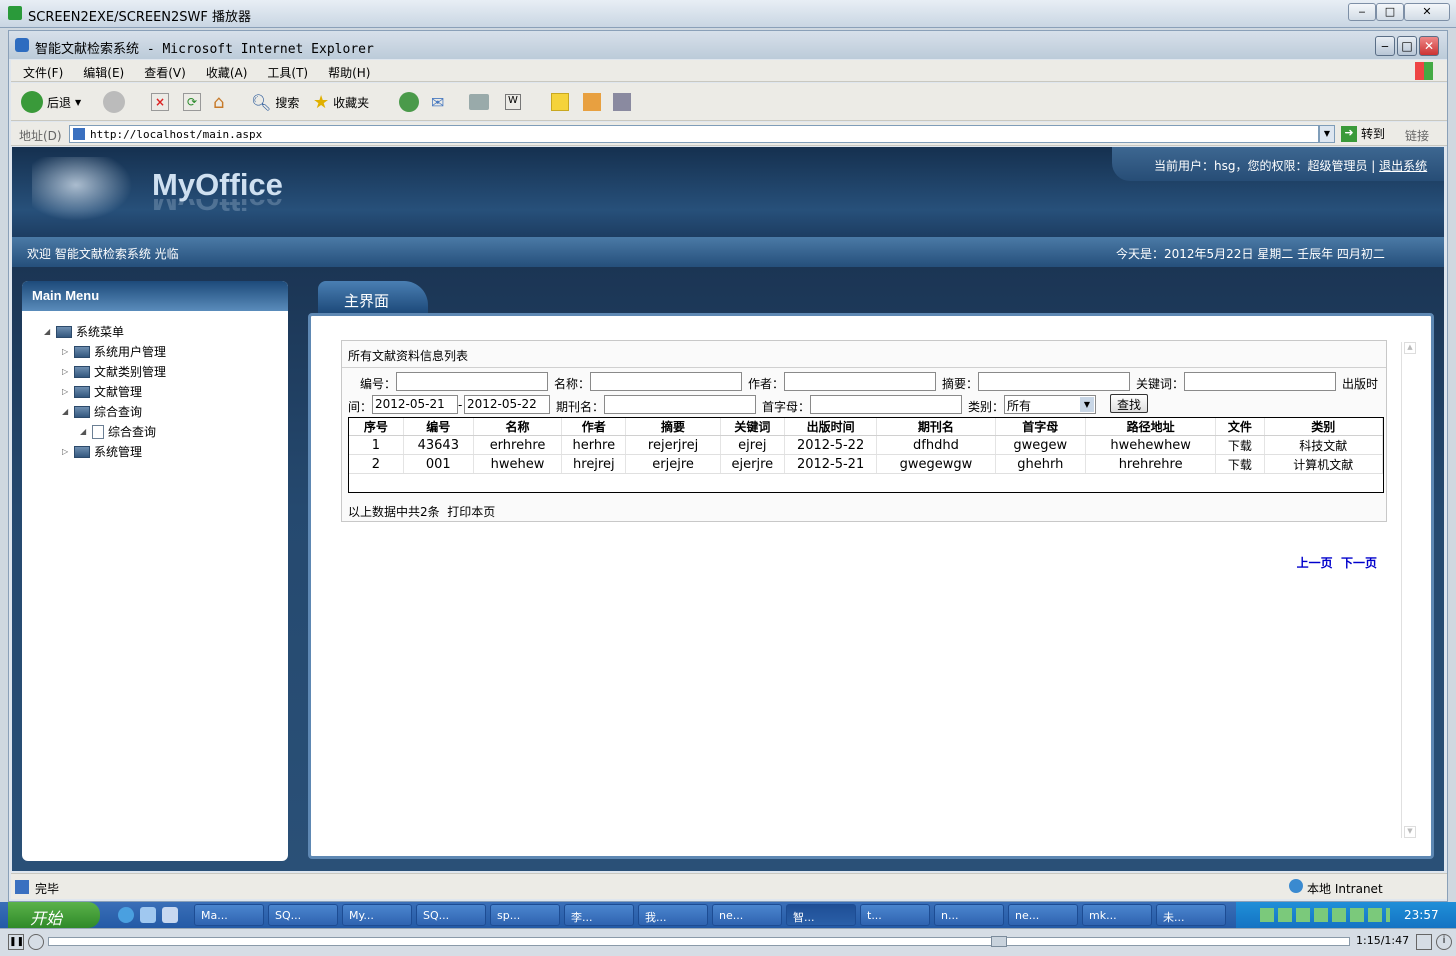  I want to click on tree-item-query: ◢ 综合查询, so click(102, 411).